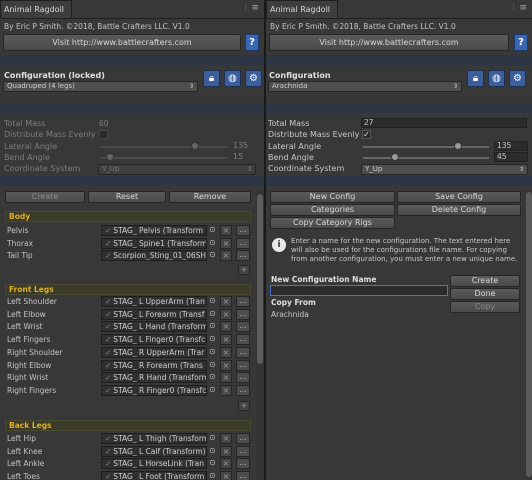 The width and height of the screenshot is (532, 480). Describe the element at coordinates (154, 365) in the screenshot. I see `front-leg-row-transform-field: ✓ STAG_ R Forearm (Trans` at that location.